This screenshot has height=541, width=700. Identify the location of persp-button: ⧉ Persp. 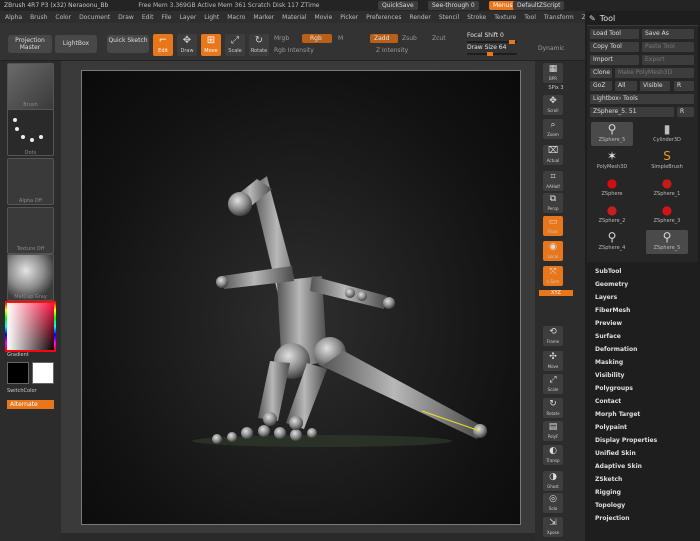
(553, 203).